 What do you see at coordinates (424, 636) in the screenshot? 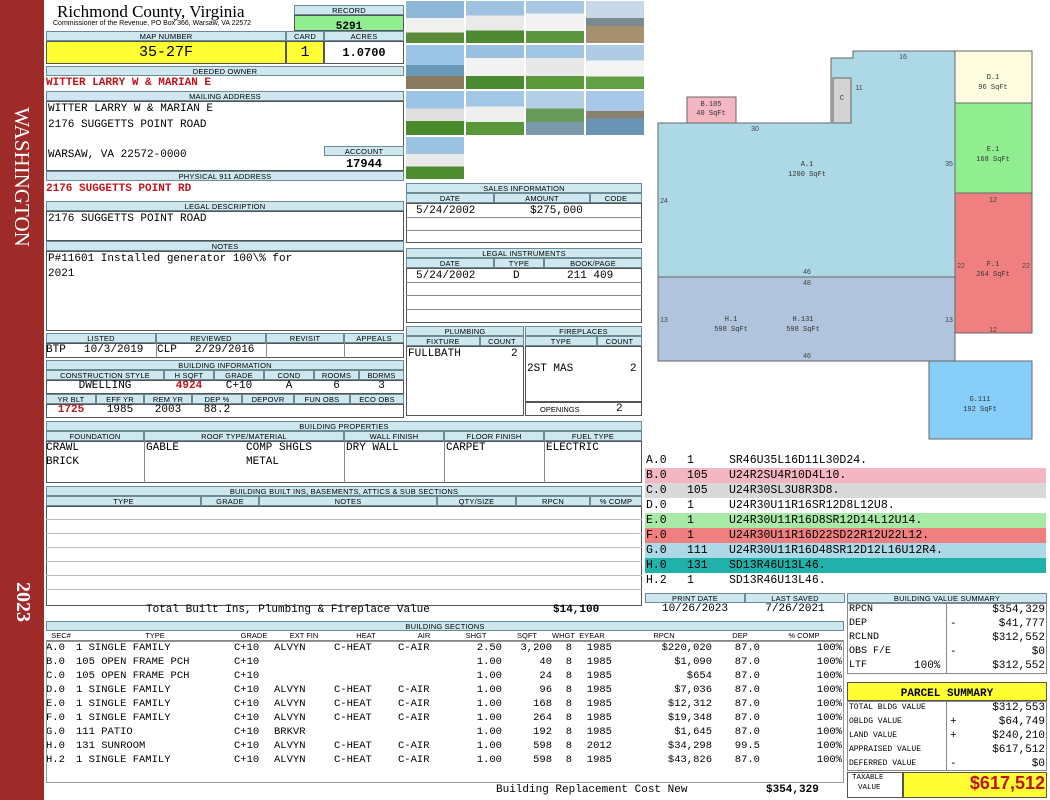
I see `section-col-header: AIR` at bounding box center [424, 636].